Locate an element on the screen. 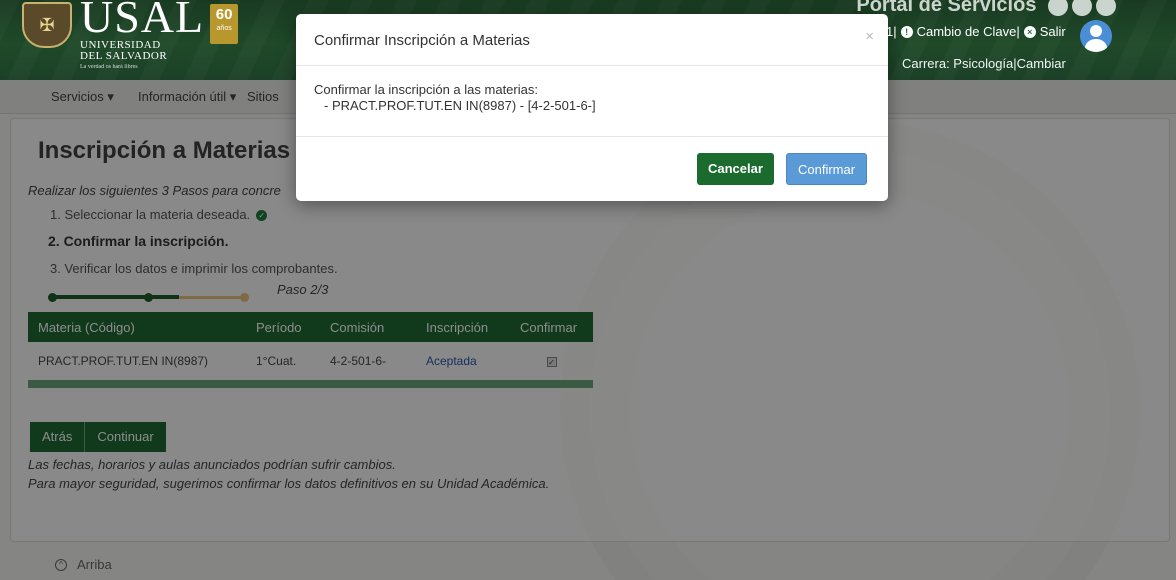  social-icon is located at coordinates (1058, 8).